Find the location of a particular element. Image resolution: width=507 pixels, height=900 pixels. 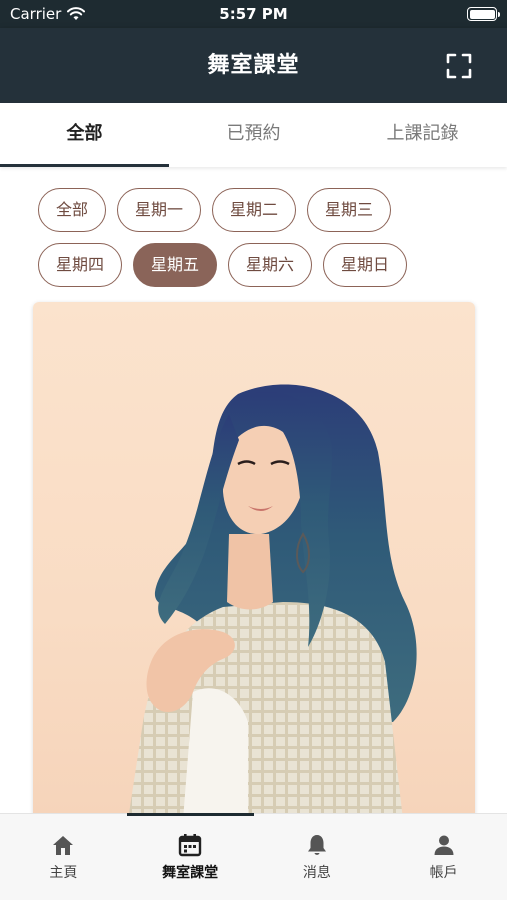

day-chip-friday: 星期五 is located at coordinates (175, 265).